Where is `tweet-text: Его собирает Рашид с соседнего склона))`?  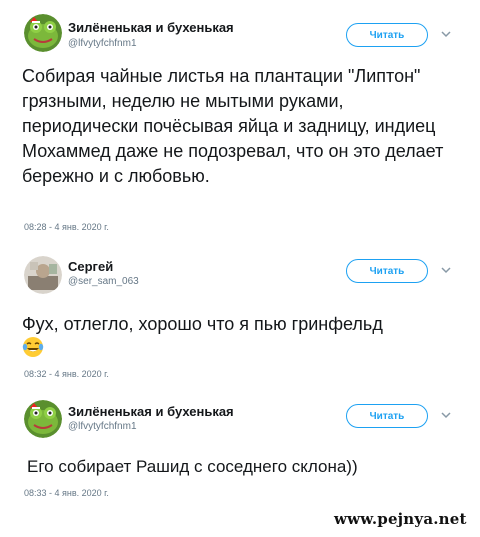 tweet-text: Его собирает Рашид с соседнего склона)) is located at coordinates (192, 466).